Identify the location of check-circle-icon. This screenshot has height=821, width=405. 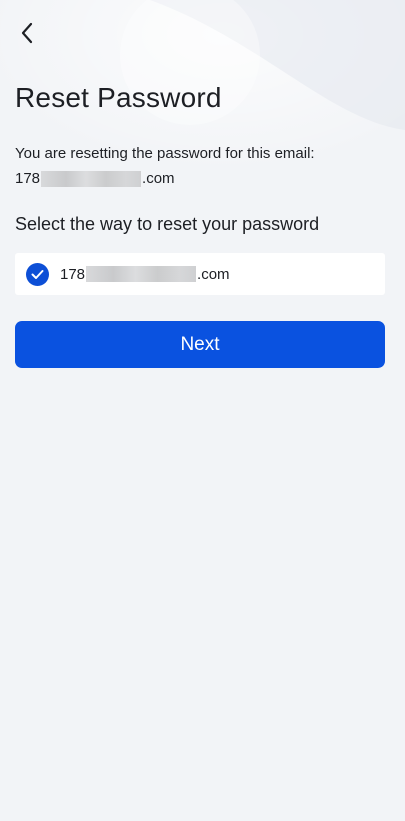
(37, 274).